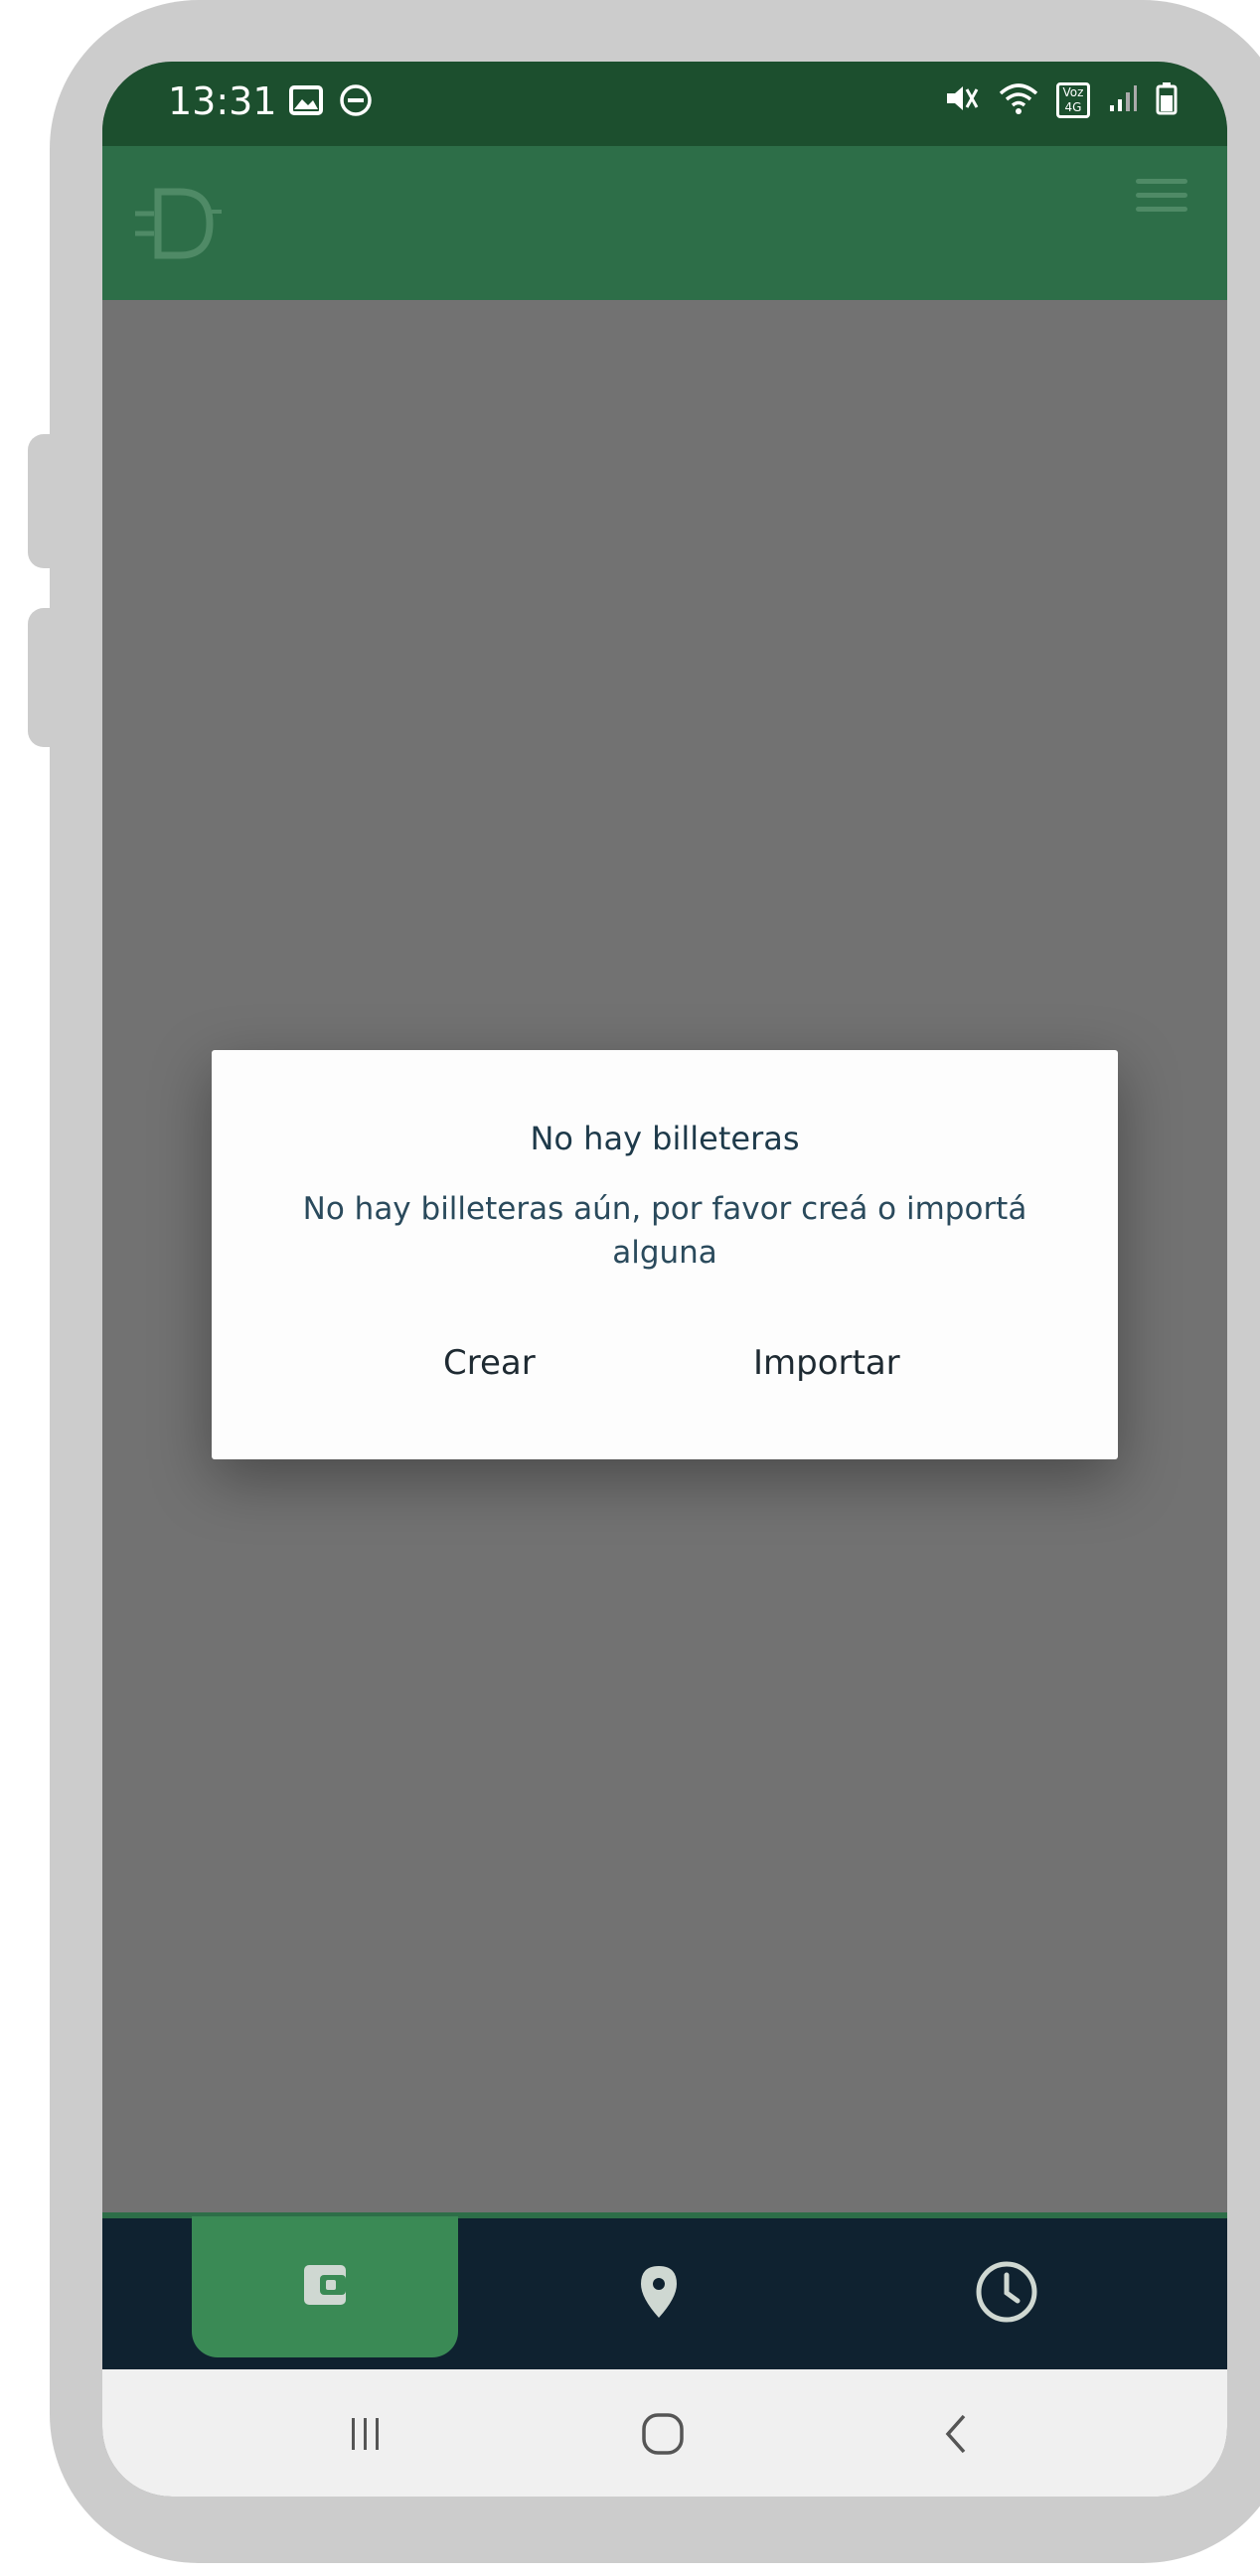 The height and width of the screenshot is (2576, 1260). Describe the element at coordinates (664, 104) in the screenshot. I see `status-bar: 13:31 Voz 4G` at that location.